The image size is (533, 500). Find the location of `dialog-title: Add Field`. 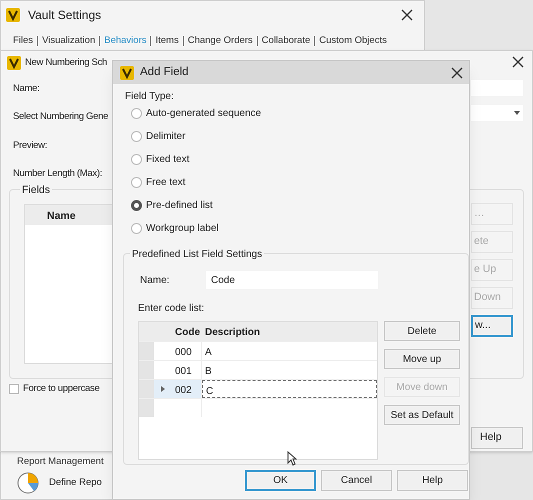

dialog-title: Add Field is located at coordinates (164, 72).